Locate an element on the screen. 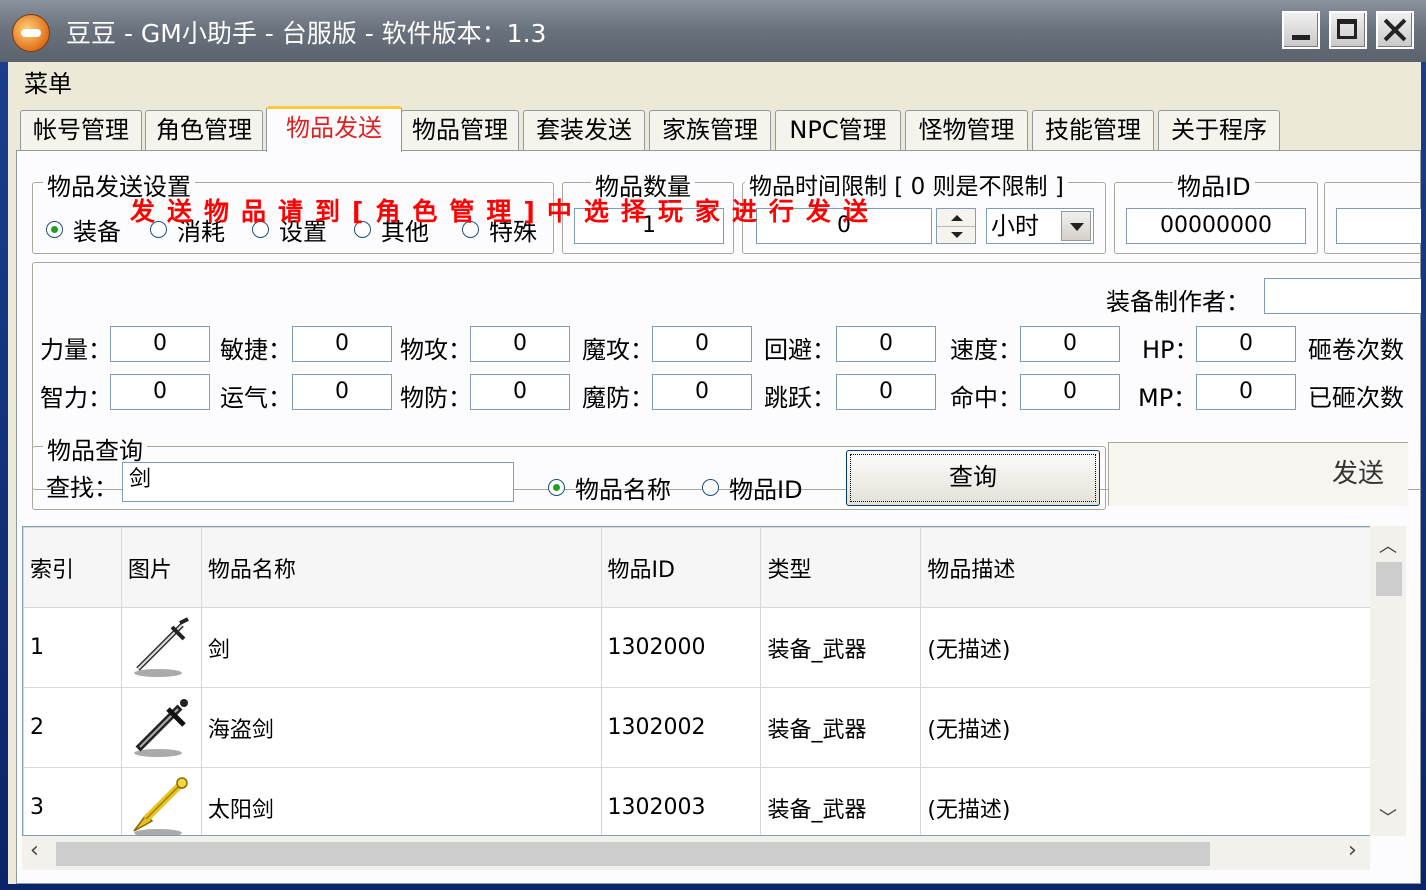  cell-name: 海盗剑 is located at coordinates (401, 727).